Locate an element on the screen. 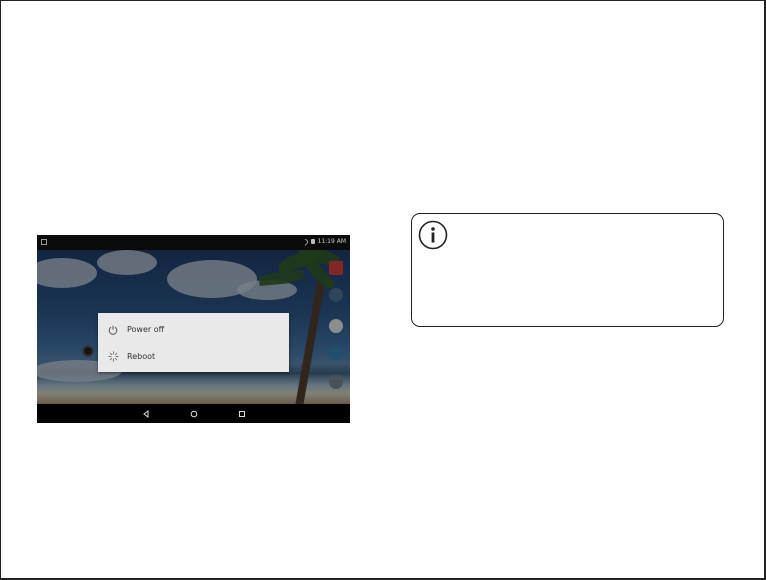 The image size is (766, 580). notification-icon is located at coordinates (44, 242).